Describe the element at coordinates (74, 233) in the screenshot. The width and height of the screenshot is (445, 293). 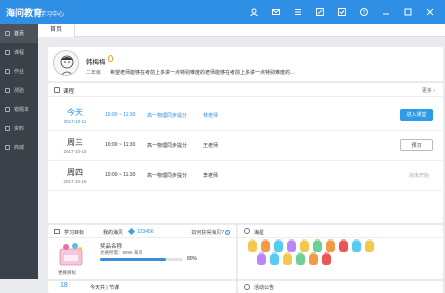
I see `goal-title: 学习目标` at that location.